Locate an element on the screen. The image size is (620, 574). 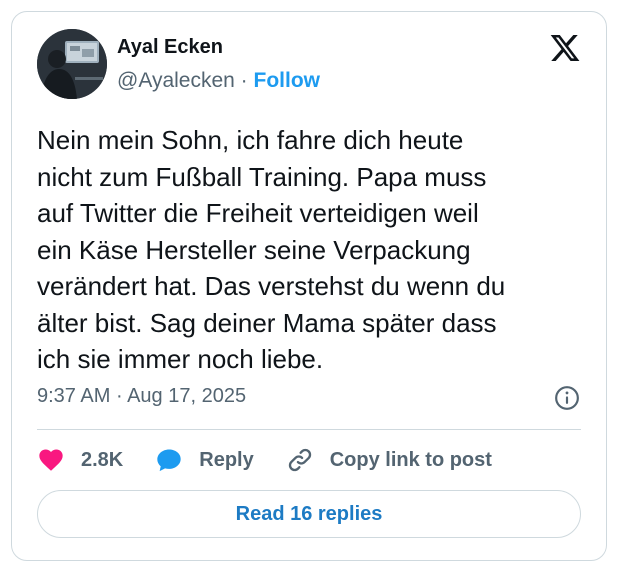
reply-button: Reply is located at coordinates (204, 460).